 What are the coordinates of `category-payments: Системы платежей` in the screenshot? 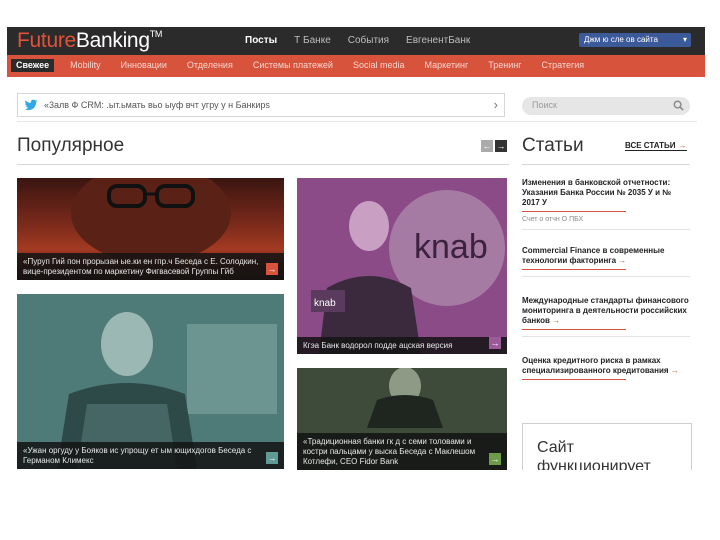 It's located at (293, 65).